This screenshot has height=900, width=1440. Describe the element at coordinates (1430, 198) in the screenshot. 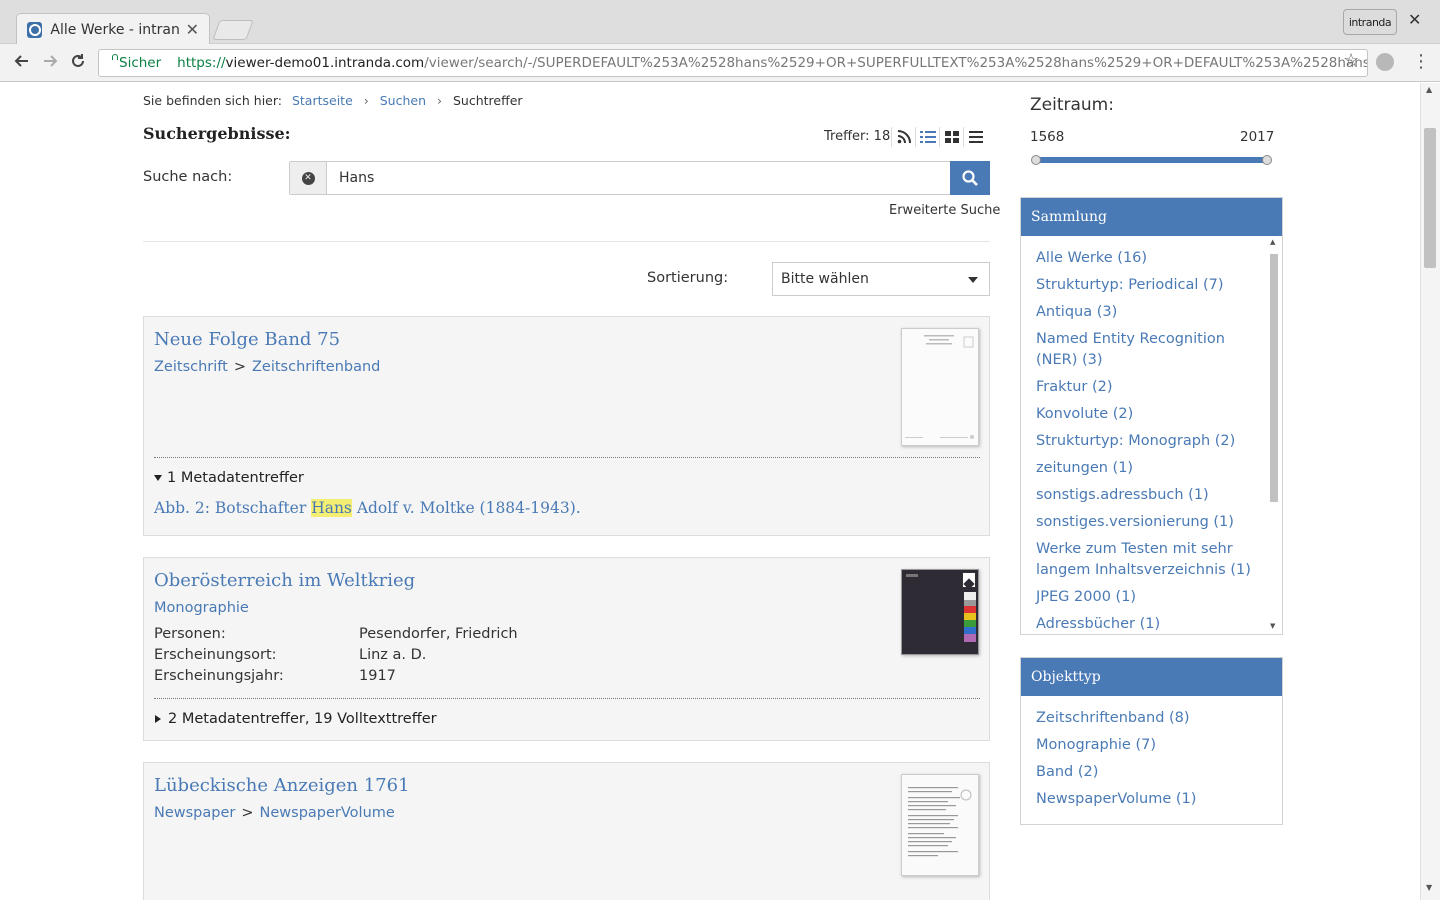

I see `page-scroll-thumb` at that location.